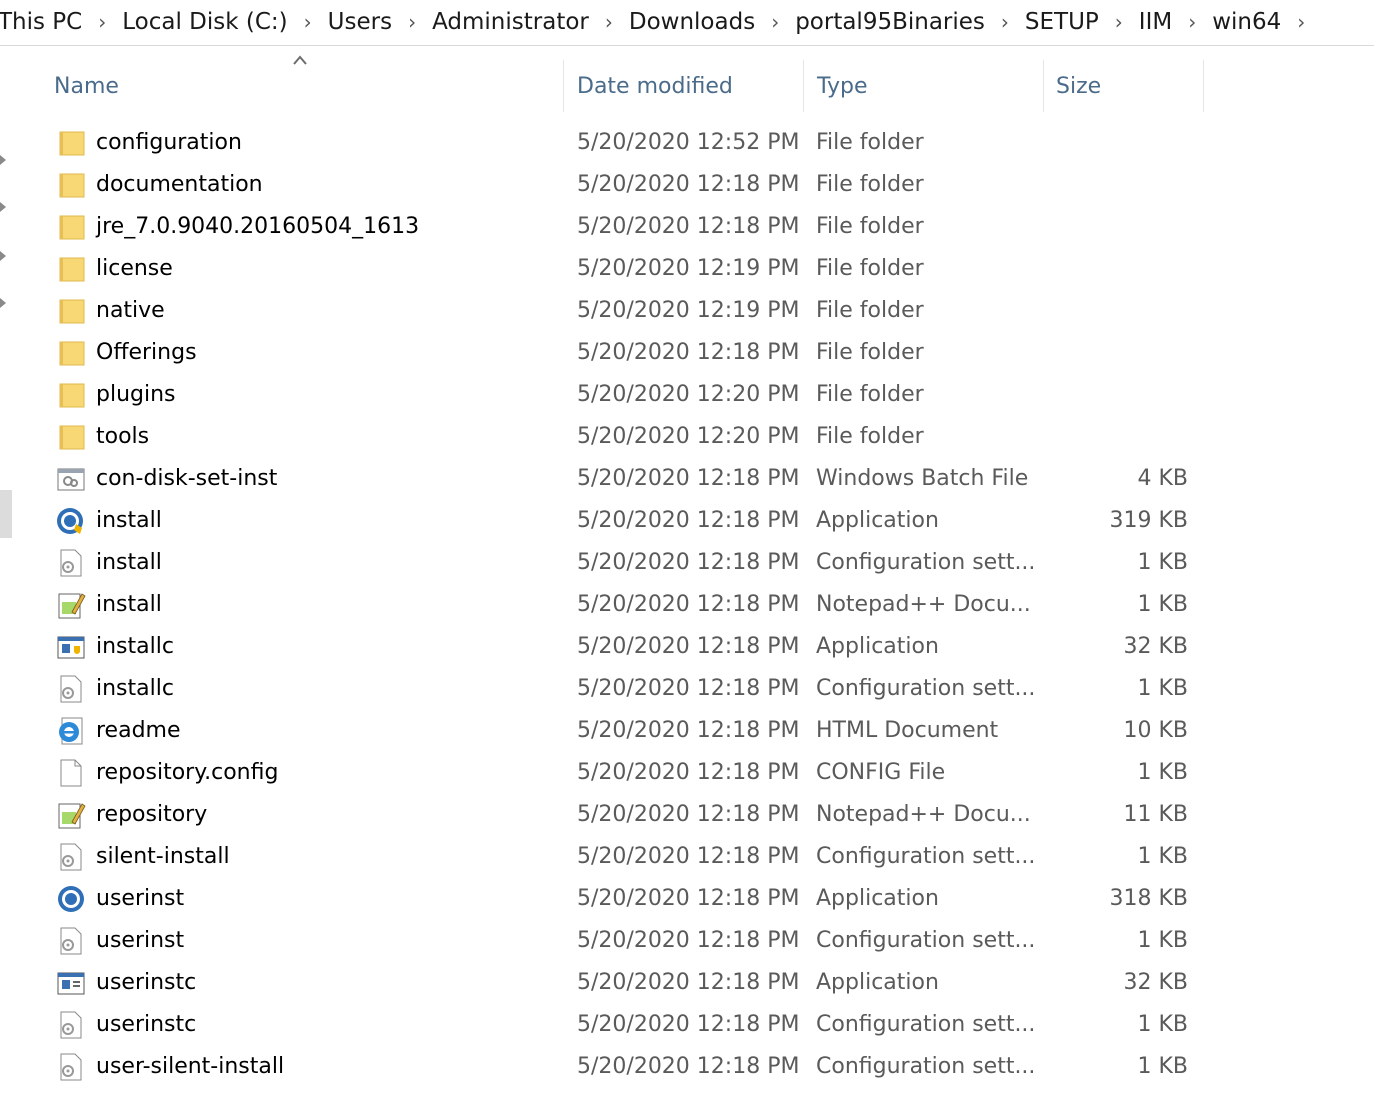 The width and height of the screenshot is (1374, 1102). I want to click on breadcrumb-item: IIM, so click(1155, 22).